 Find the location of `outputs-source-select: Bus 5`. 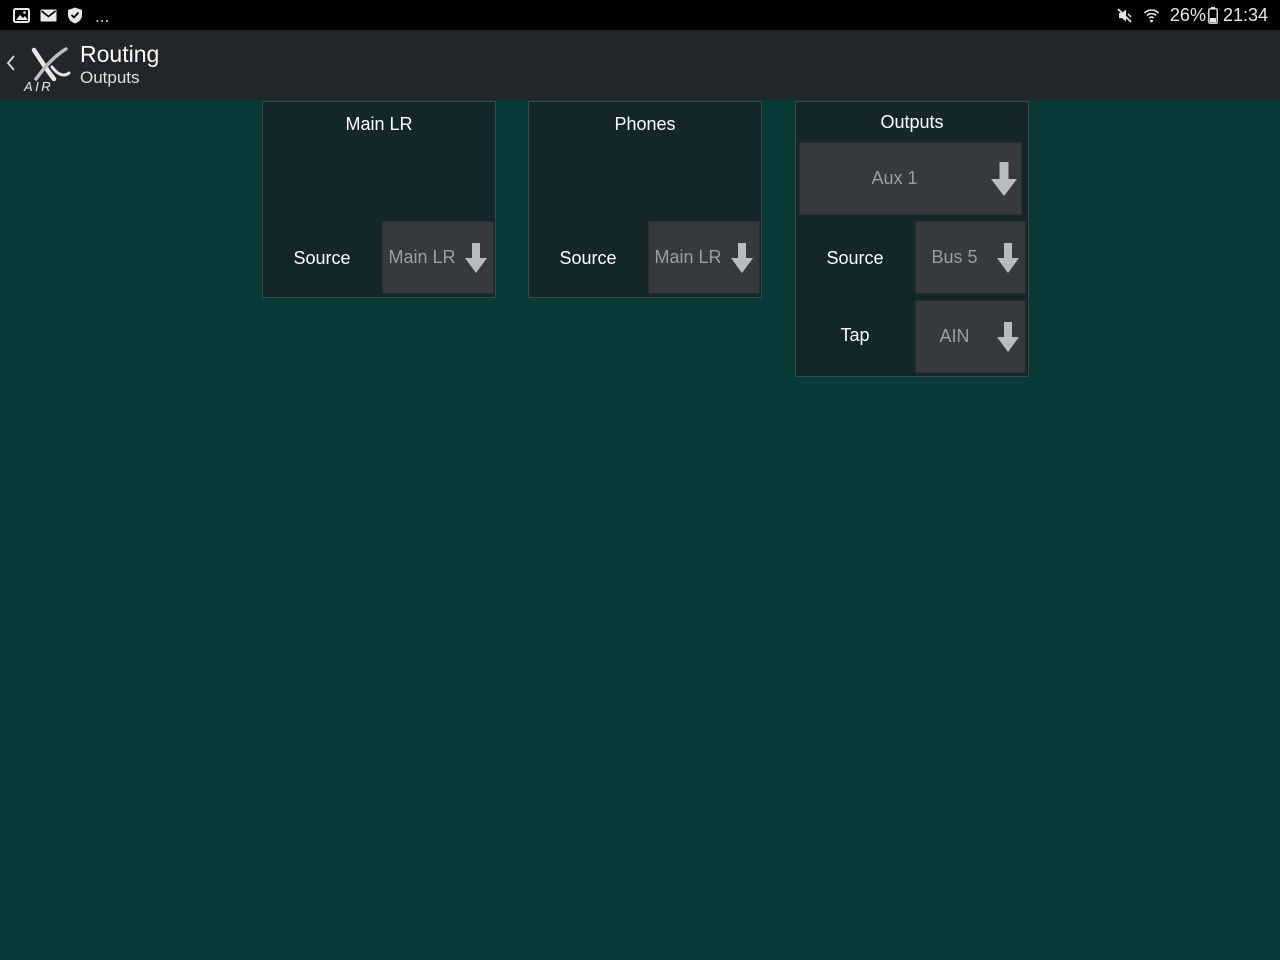

outputs-source-select: Bus 5 is located at coordinates (970, 257).